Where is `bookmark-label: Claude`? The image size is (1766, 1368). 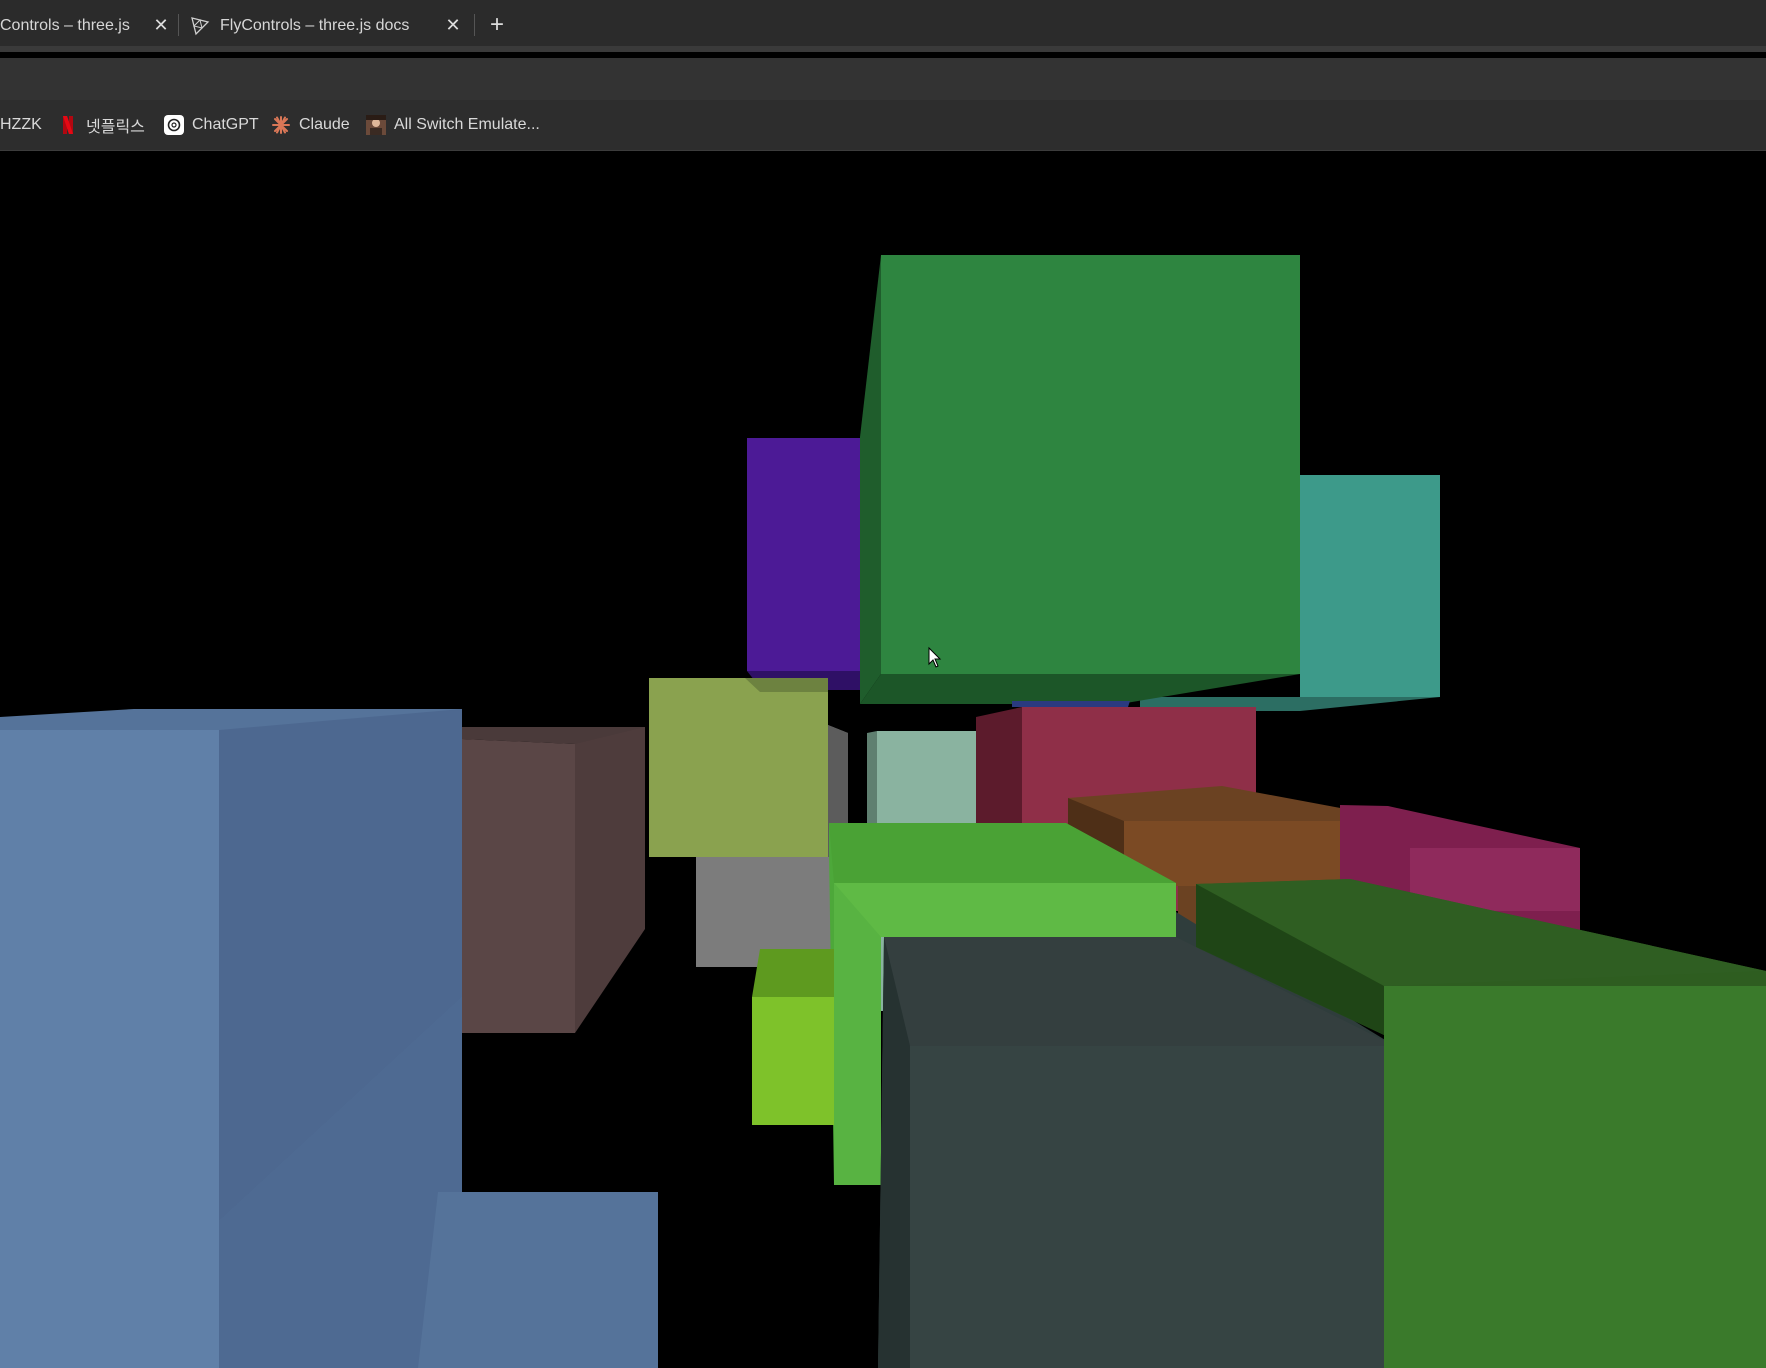
bookmark-label: Claude is located at coordinates (324, 124).